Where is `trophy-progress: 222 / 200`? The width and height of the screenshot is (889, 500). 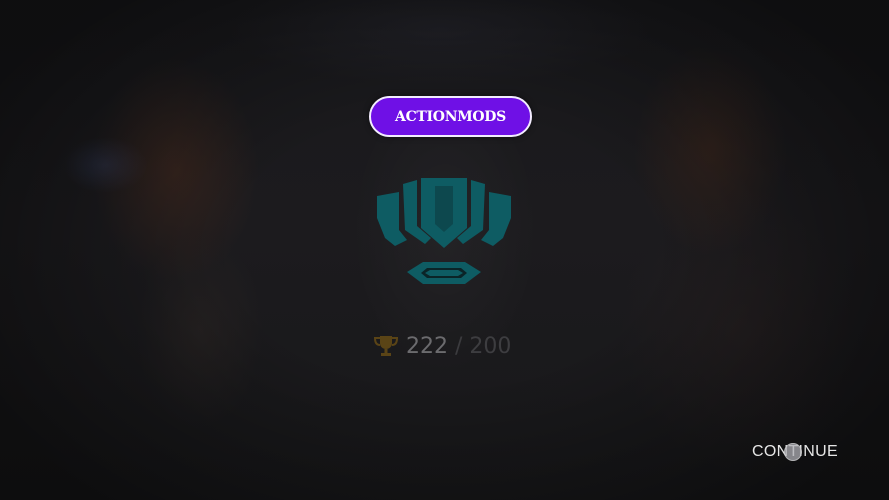 trophy-progress: 222 / 200 is located at coordinates (442, 346).